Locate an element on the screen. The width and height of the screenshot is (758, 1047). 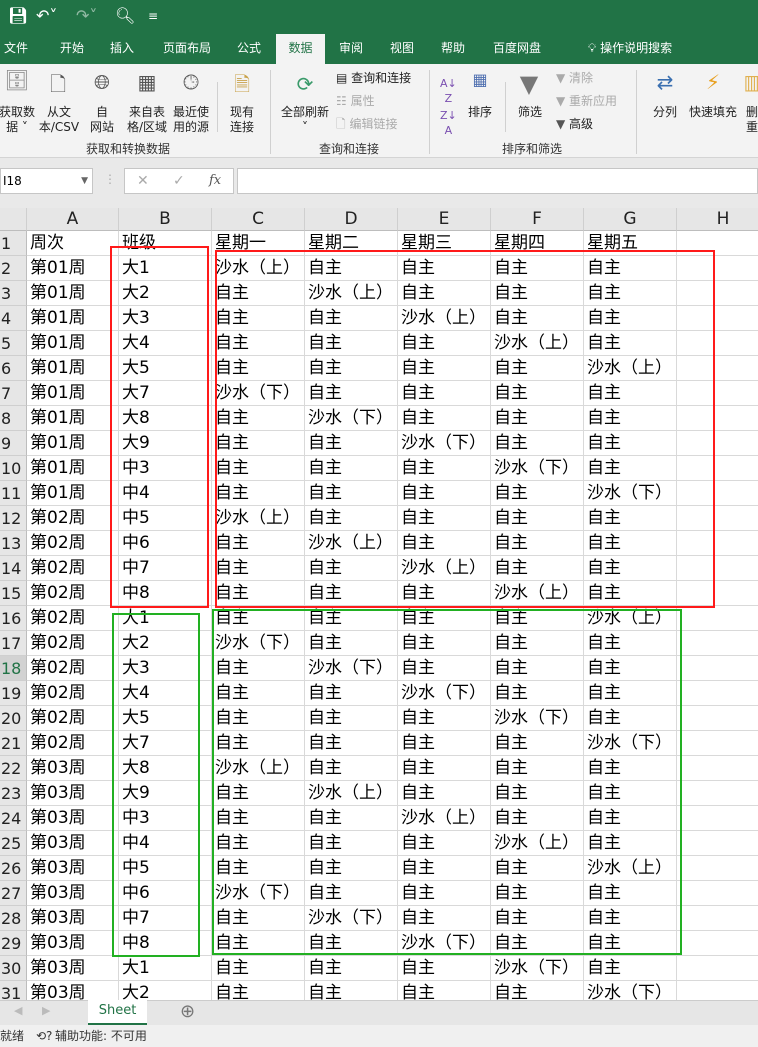
column-header-D: D is located at coordinates (351, 219).